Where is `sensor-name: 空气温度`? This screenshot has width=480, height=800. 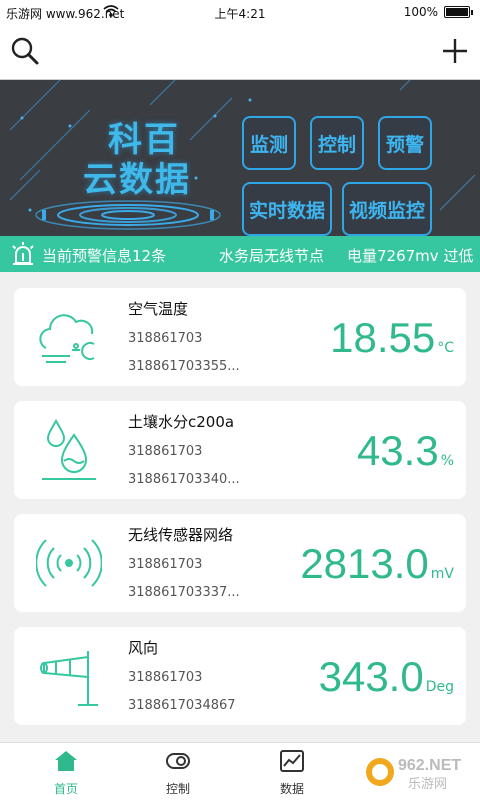
sensor-name: 空气温度 is located at coordinates (158, 309).